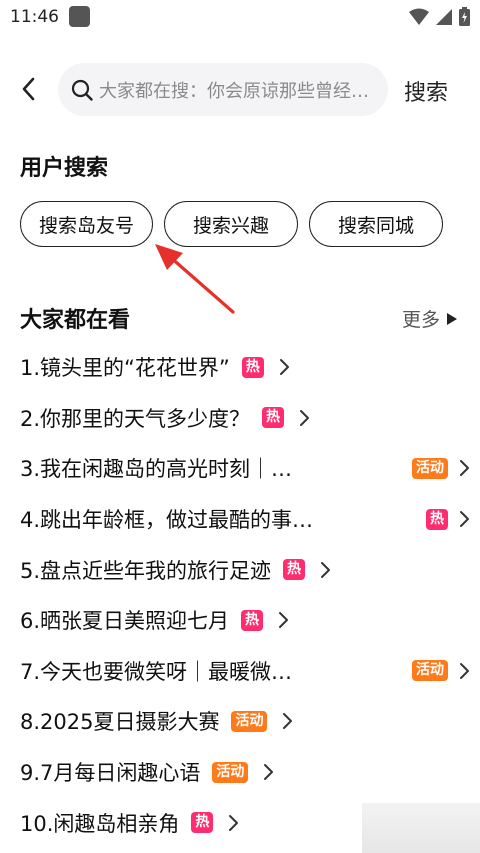 The height and width of the screenshot is (853, 480). I want to click on signal-icon, so click(444, 16).